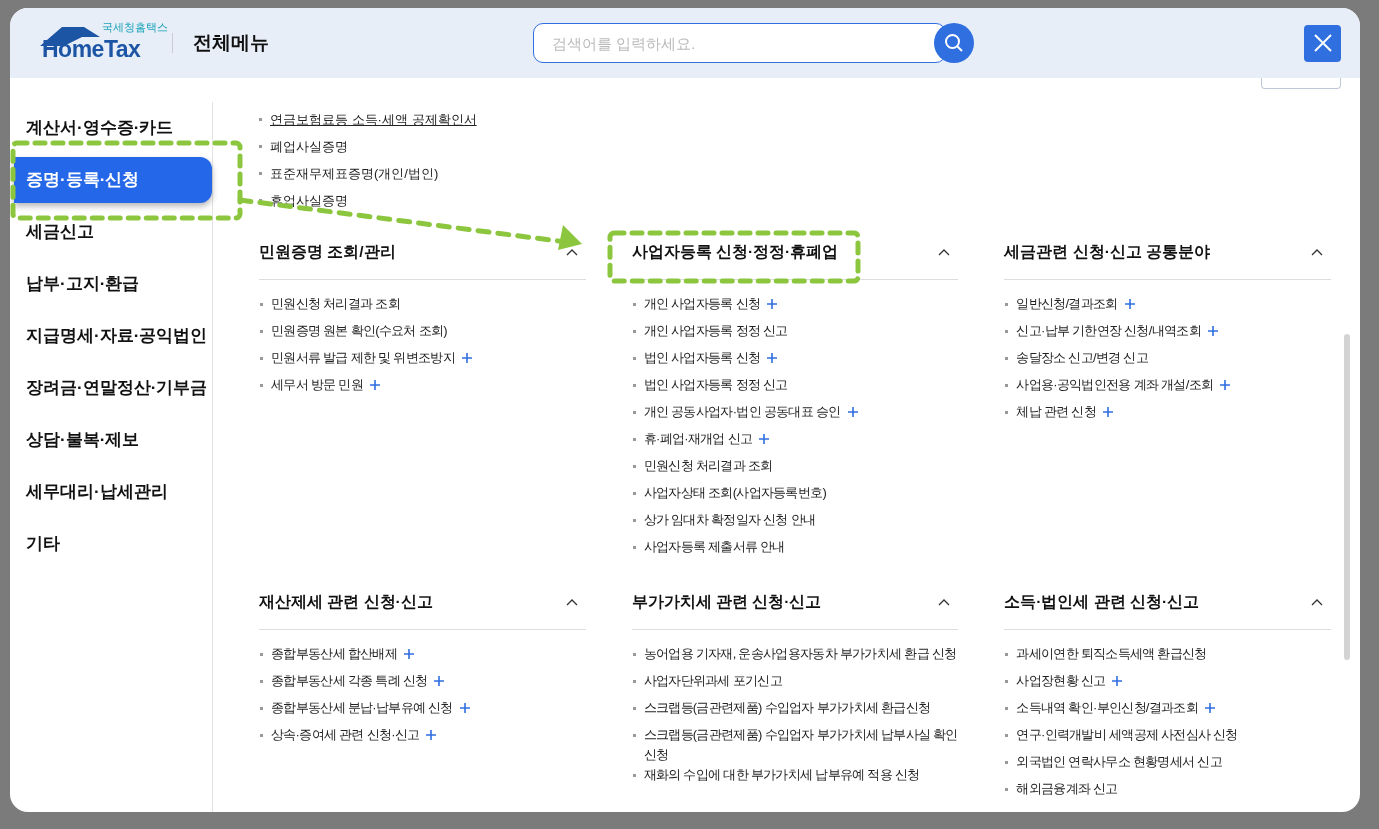 The width and height of the screenshot is (1379, 829). I want to click on close-button, so click(1322, 43).